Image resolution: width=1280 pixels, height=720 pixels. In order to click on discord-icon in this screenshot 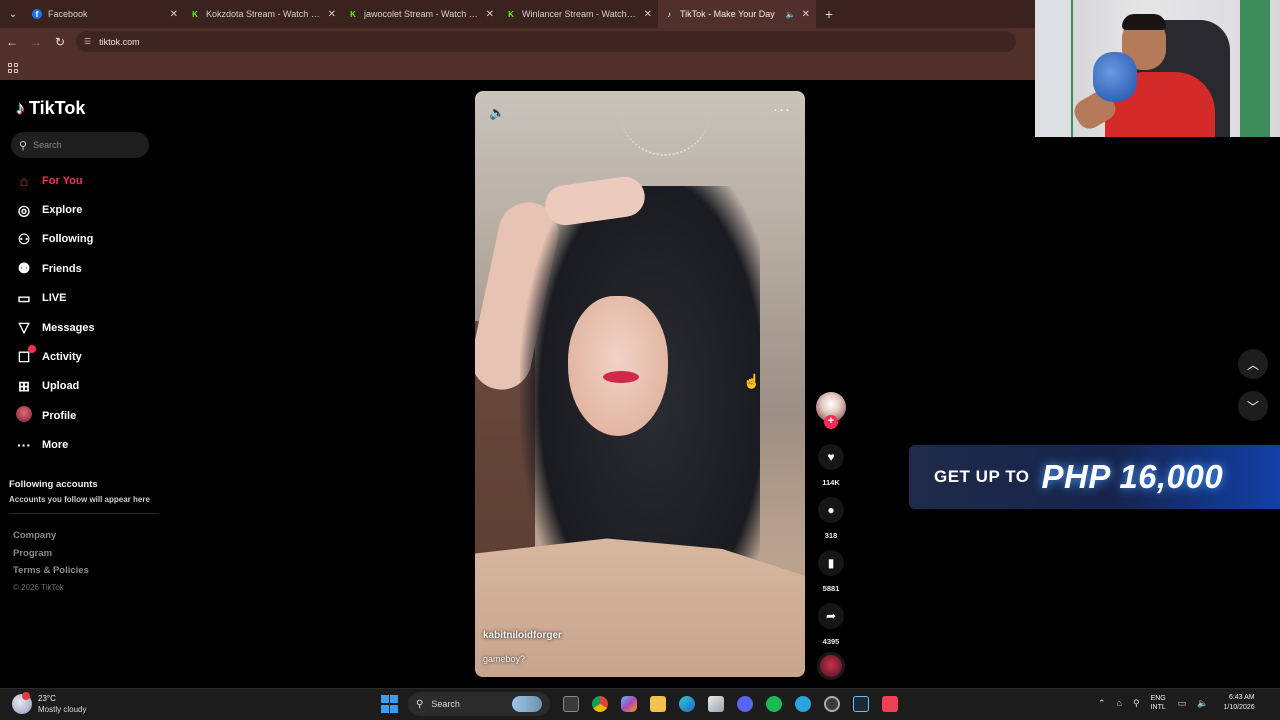, I will do `click(744, 704)`.